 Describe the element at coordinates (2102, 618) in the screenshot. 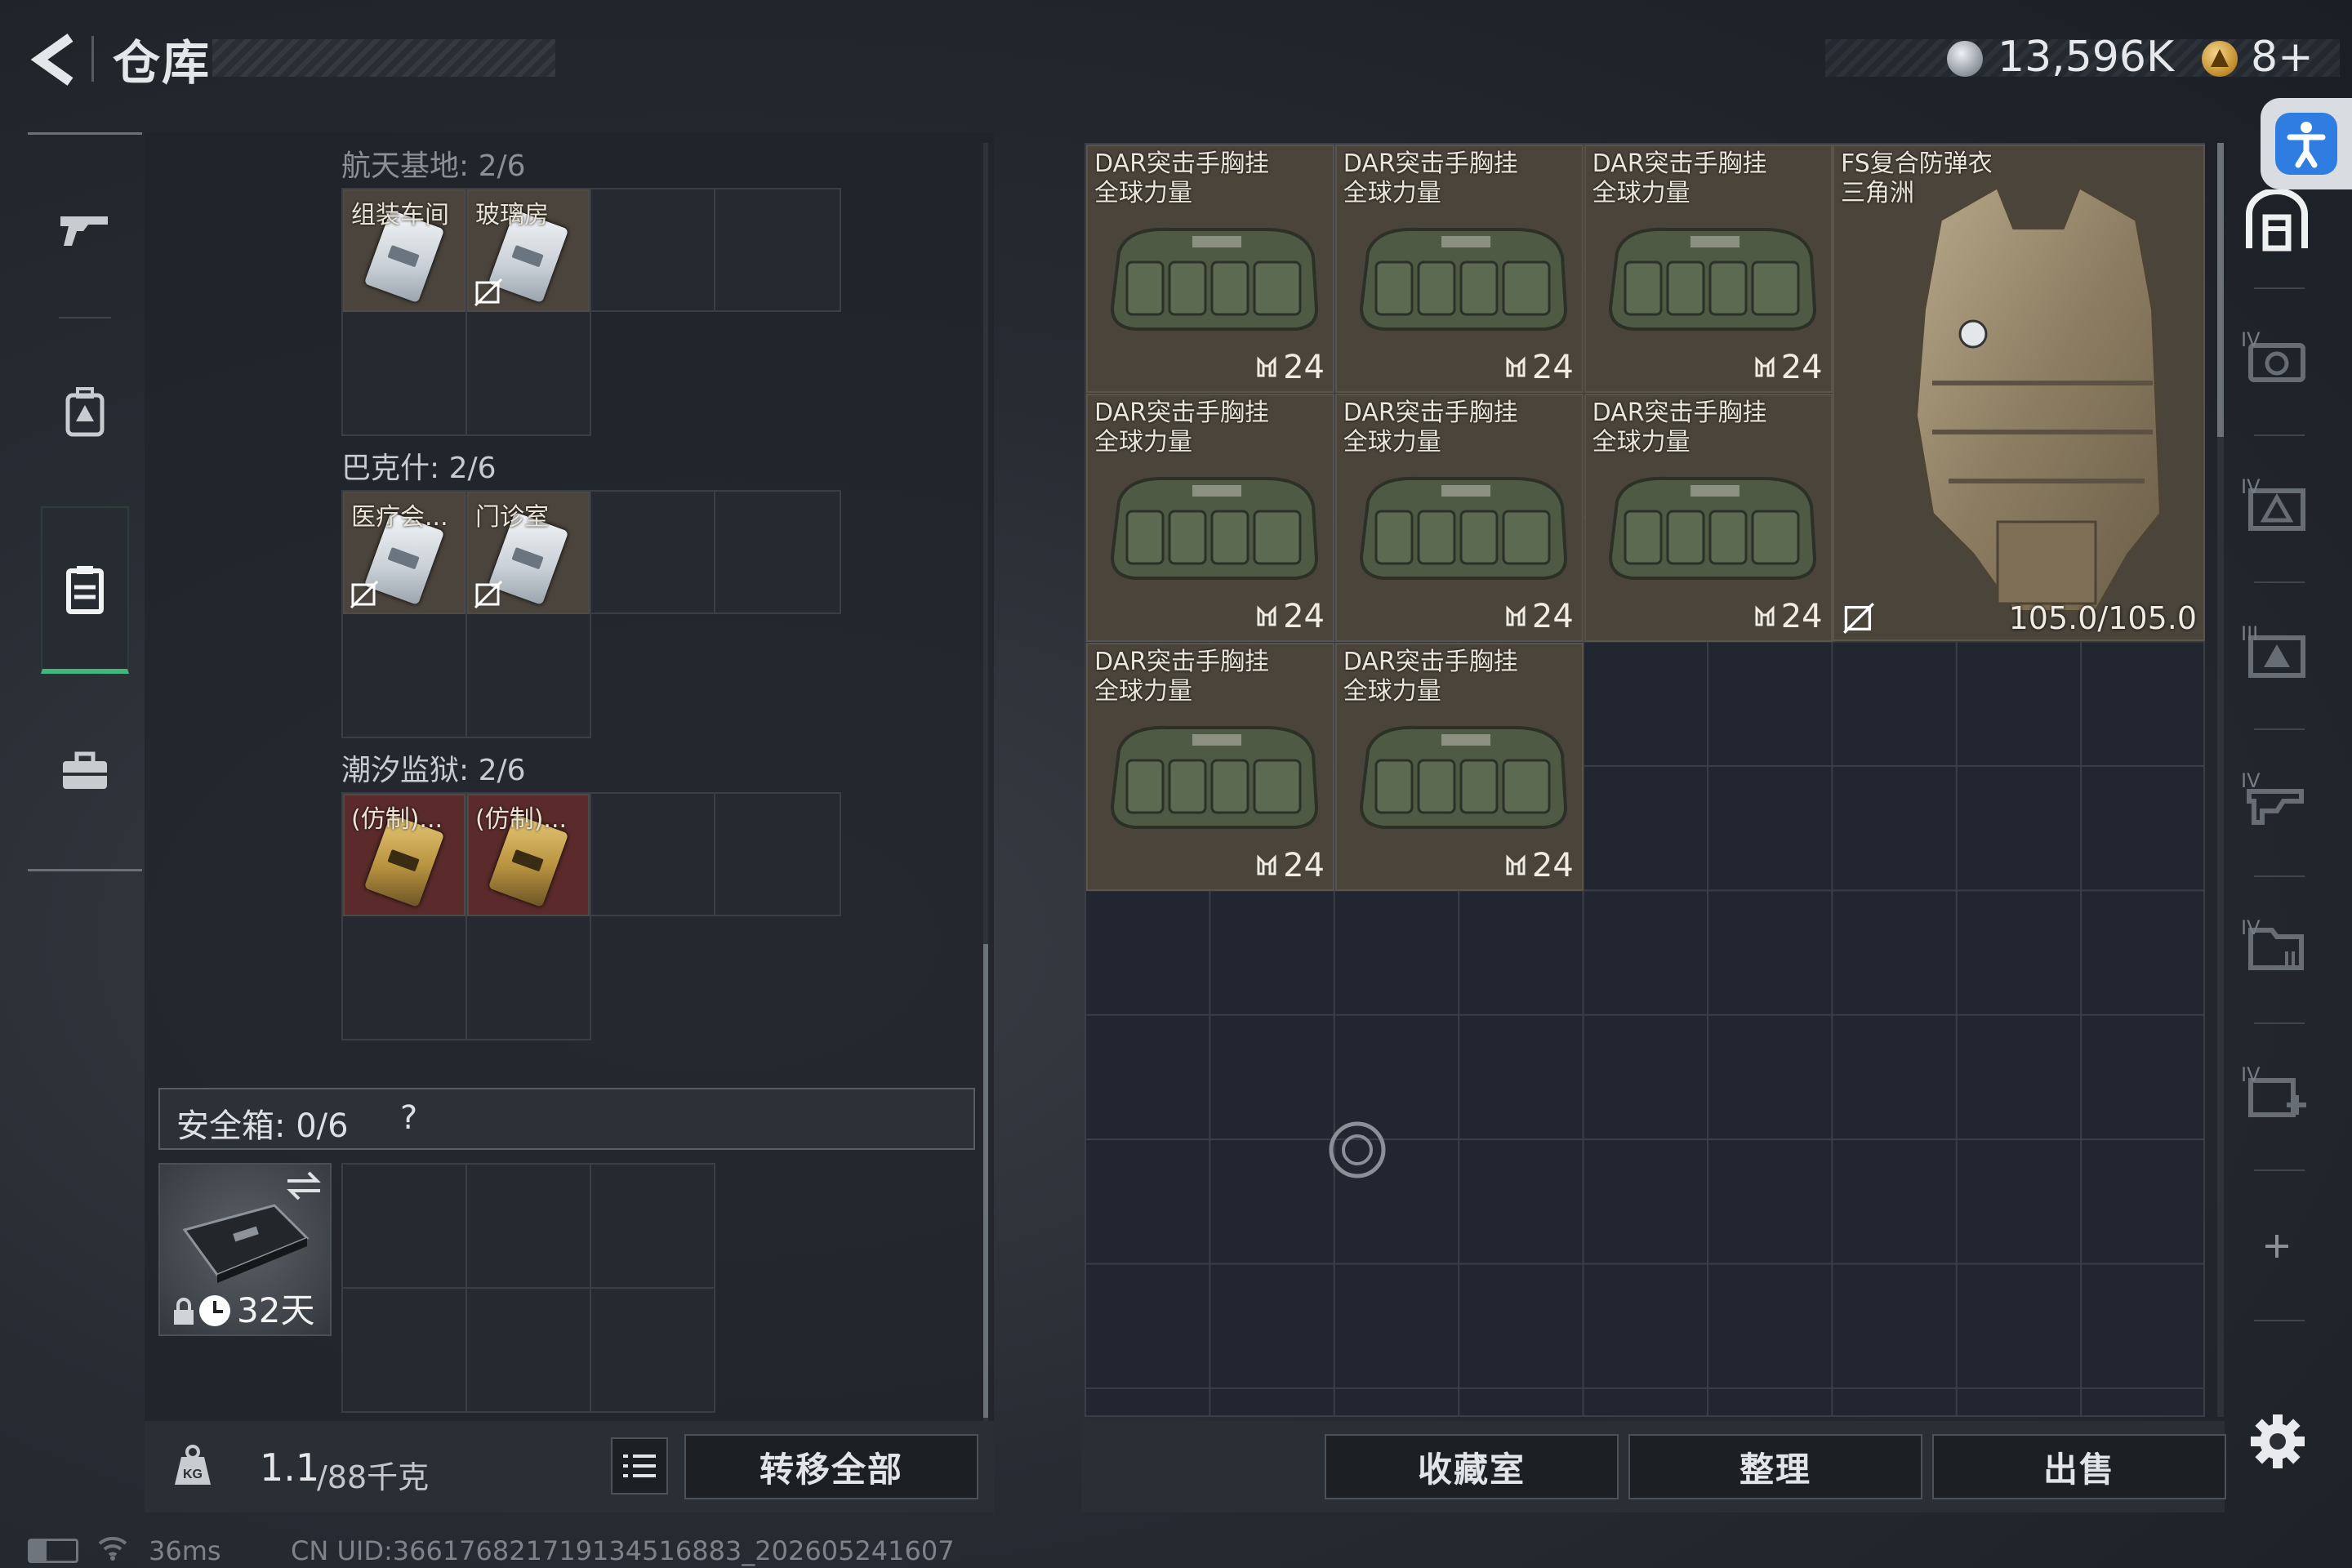

I see `armor-durability: 105.0/105.0` at that location.